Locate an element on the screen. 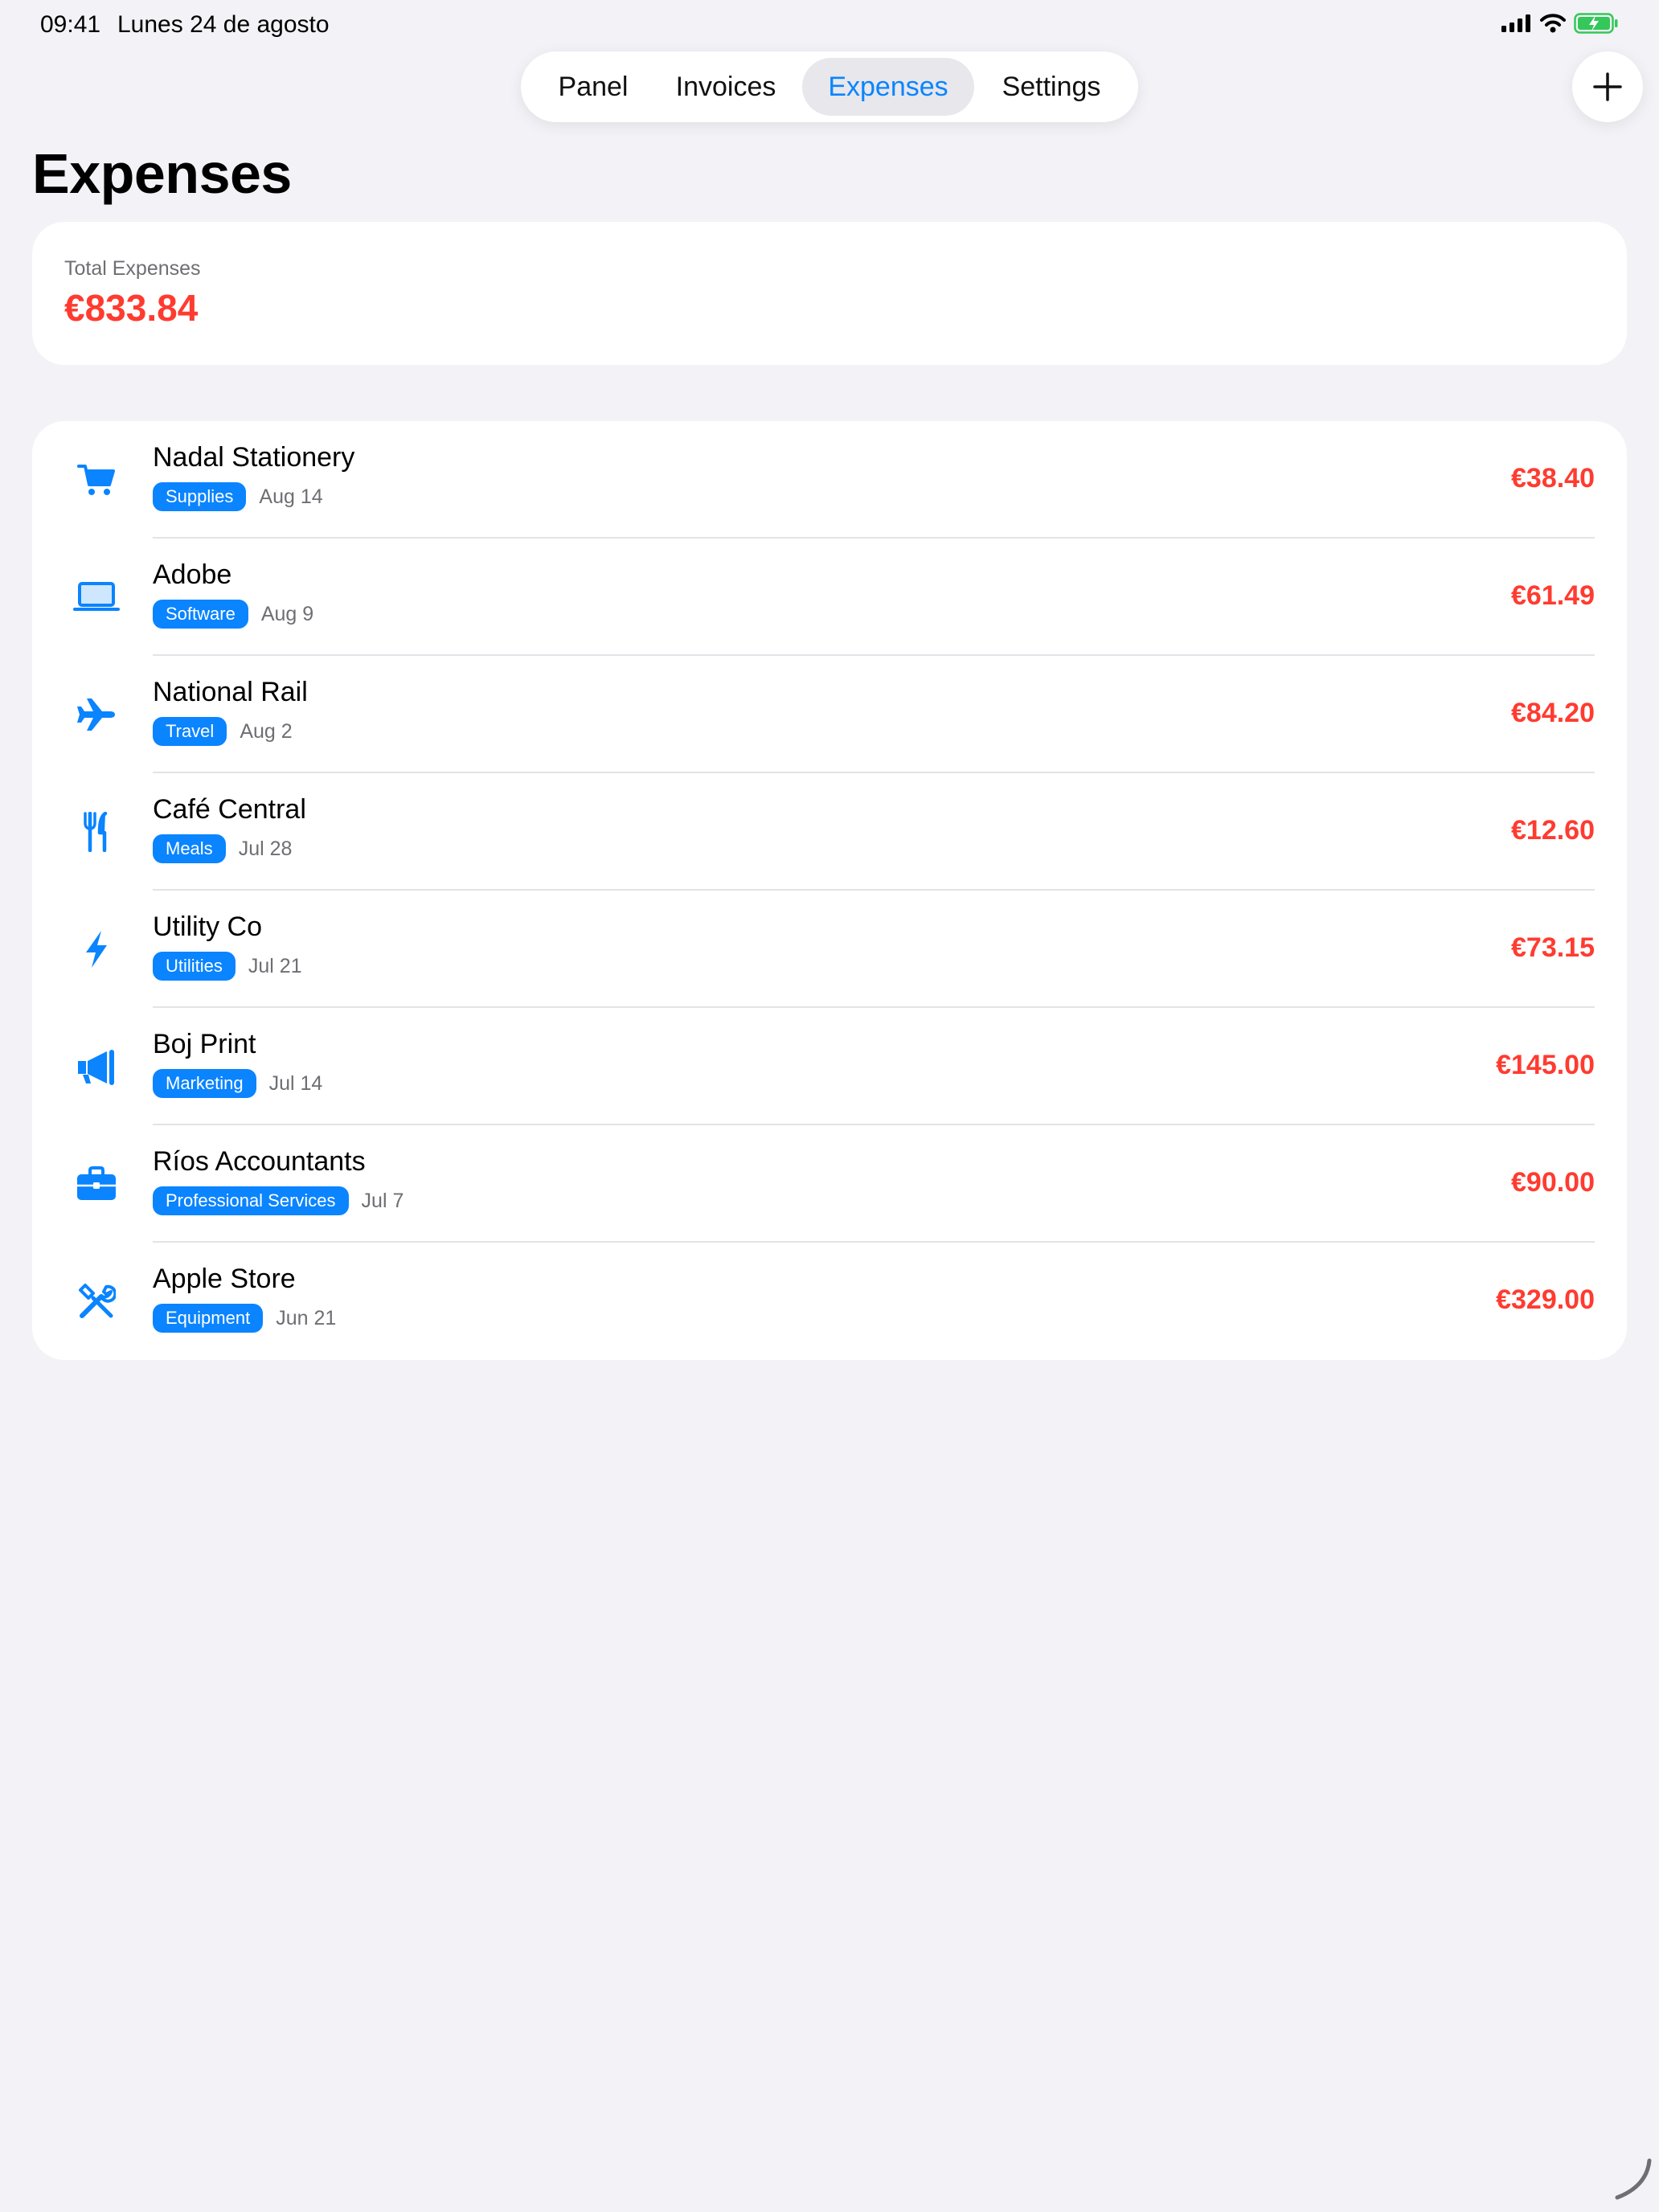 Image resolution: width=1659 pixels, height=2212 pixels. cart-icon is located at coordinates (96, 480).